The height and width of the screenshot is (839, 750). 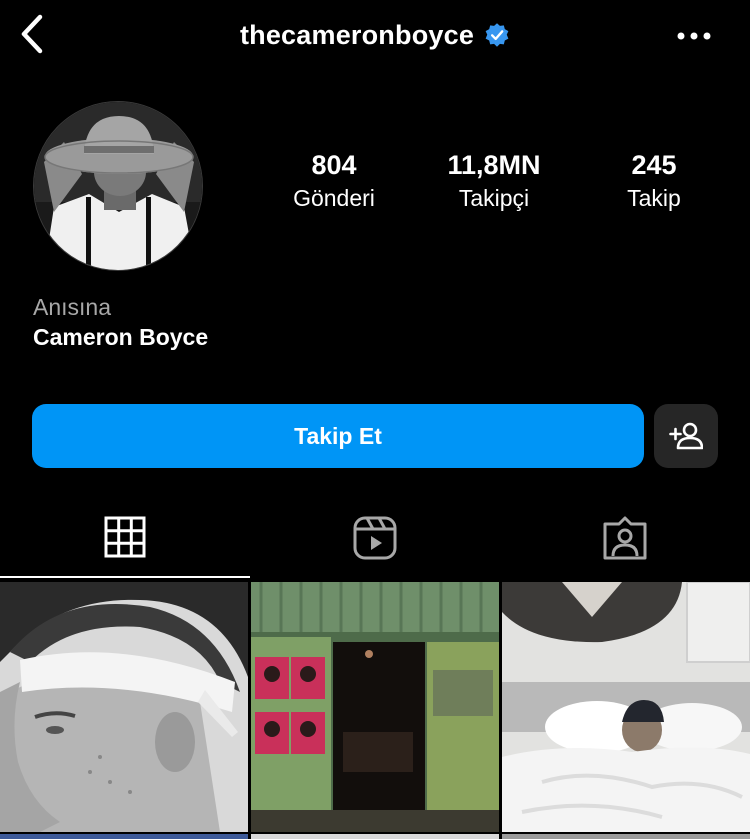 I want to click on more-options-button, so click(x=694, y=36).